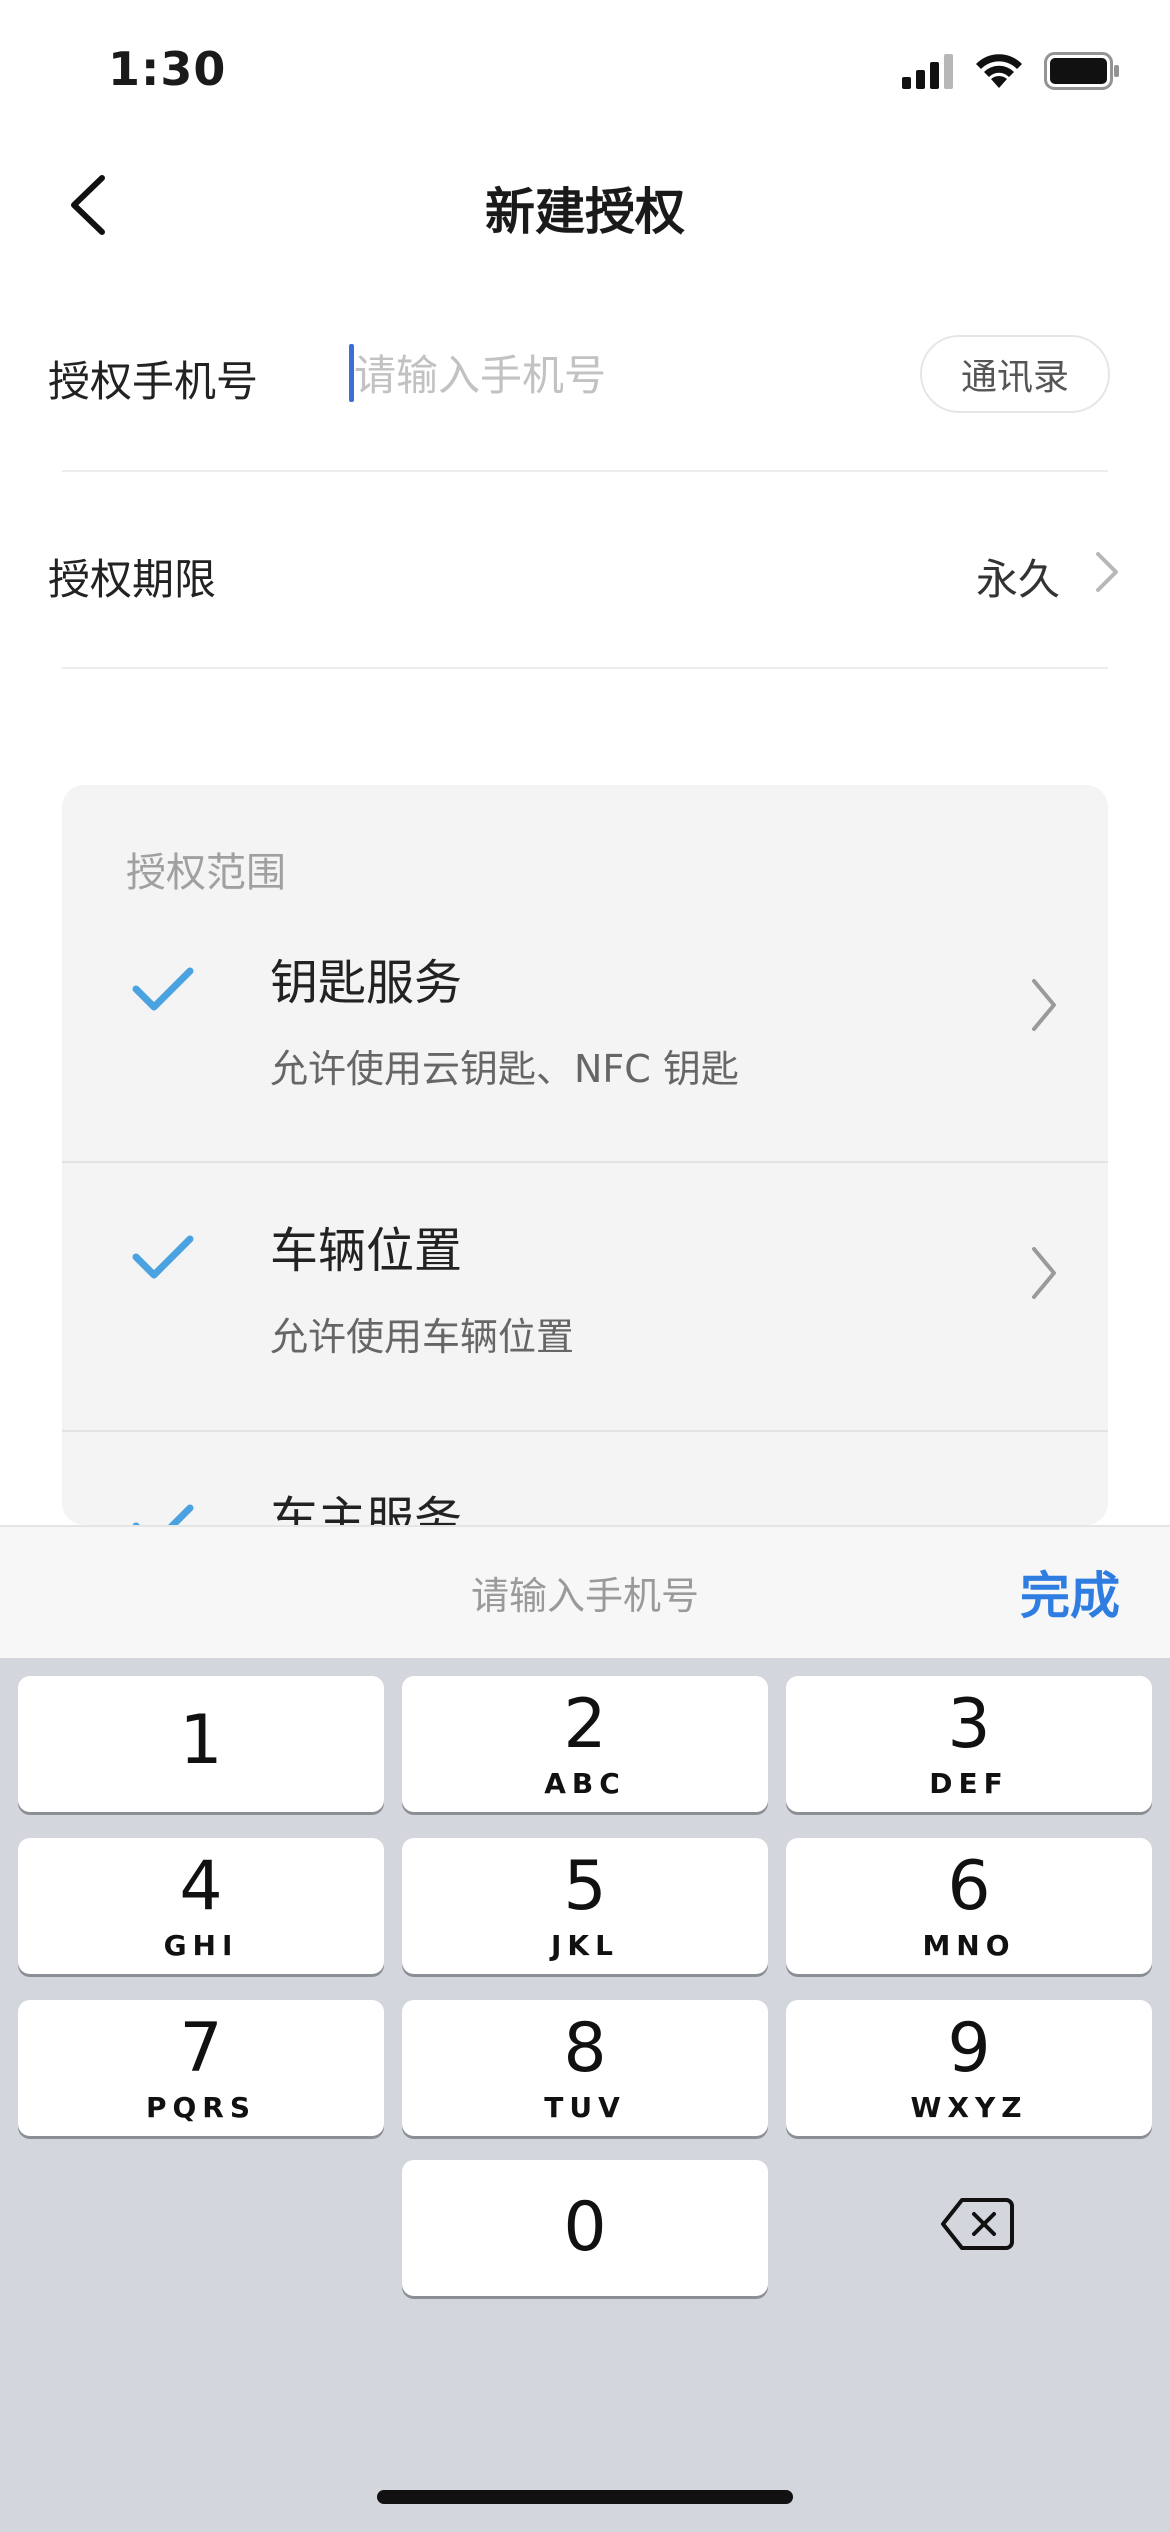 This screenshot has width=1170, height=2532. I want to click on key-digit: 0, so click(585, 2227).